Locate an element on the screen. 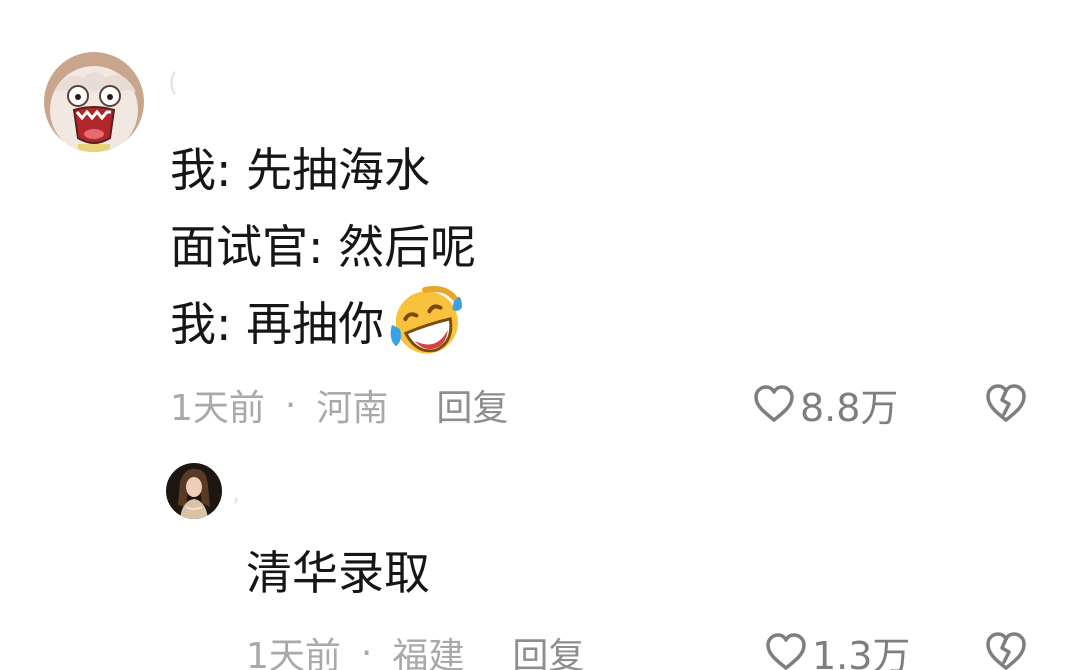 This screenshot has height=670, width=1080. comment-meta: 1天前 · 河南 回复 is located at coordinates (339, 405).